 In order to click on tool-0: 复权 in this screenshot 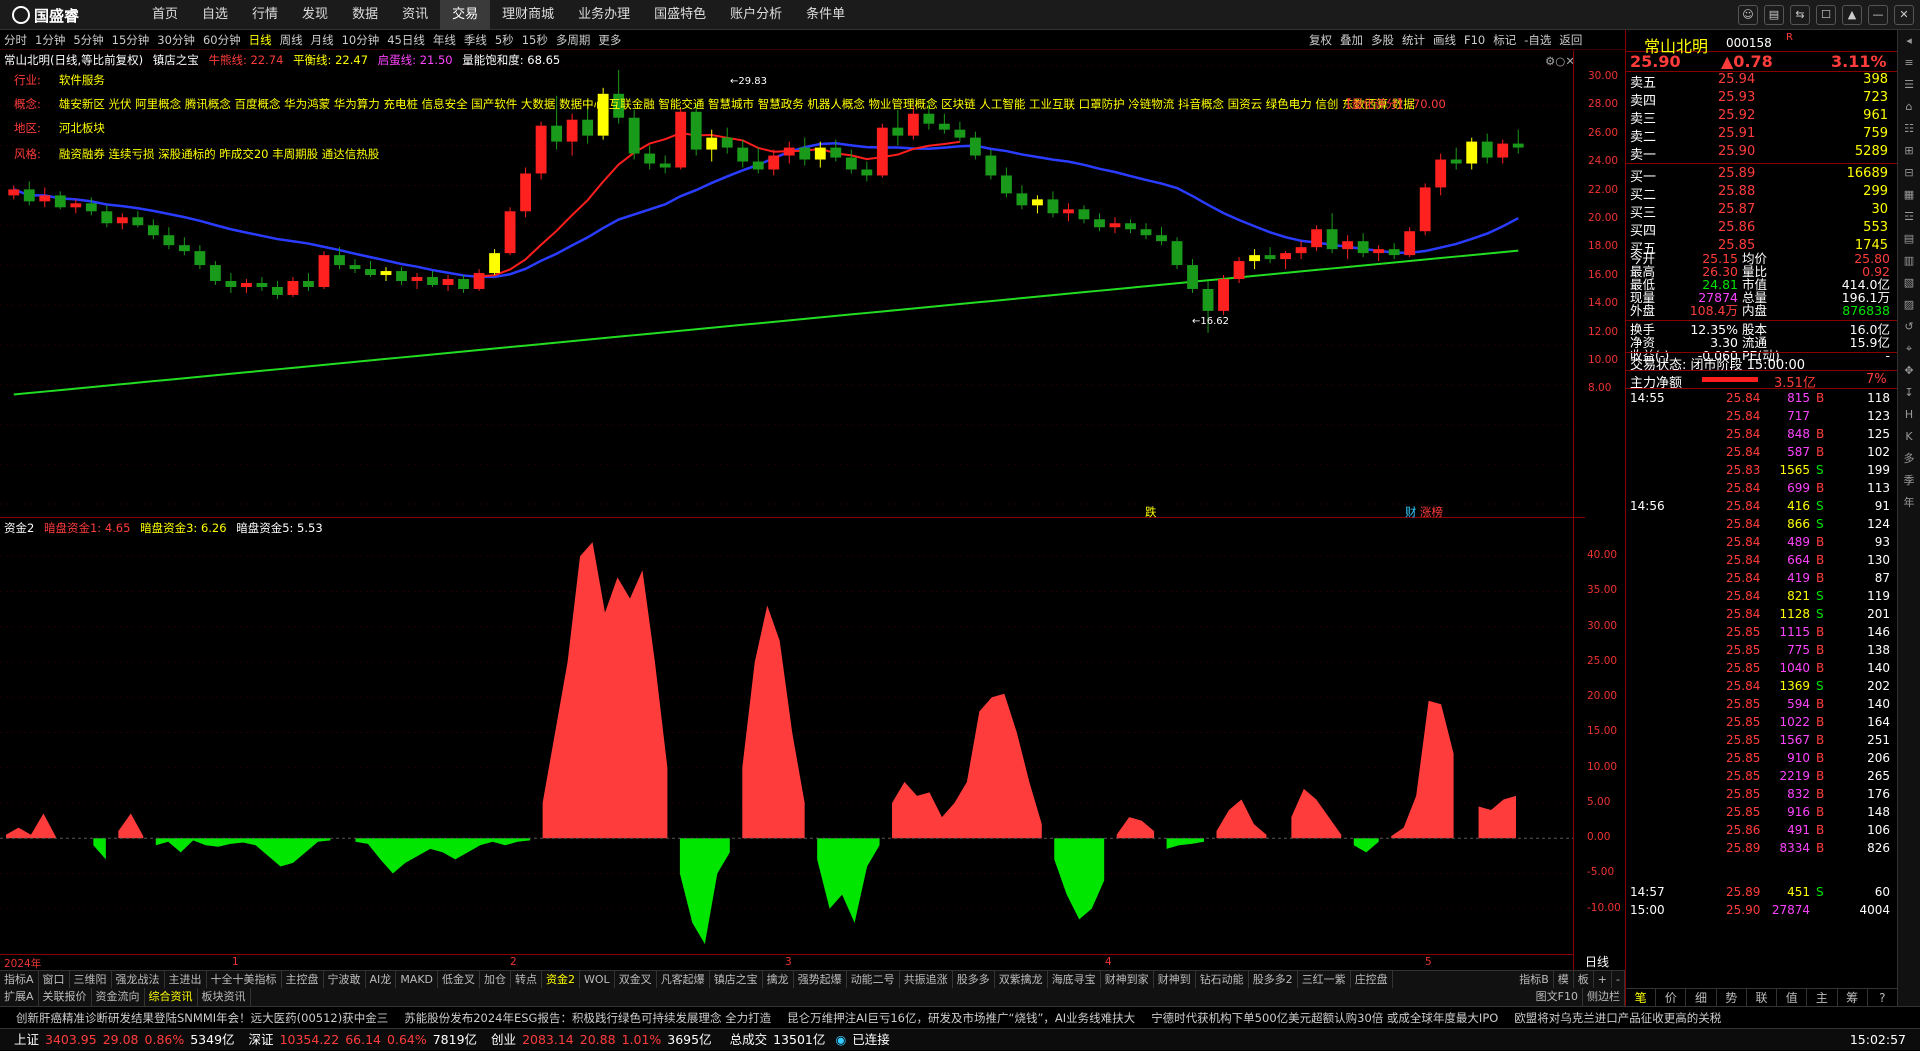, I will do `click(1320, 40)`.